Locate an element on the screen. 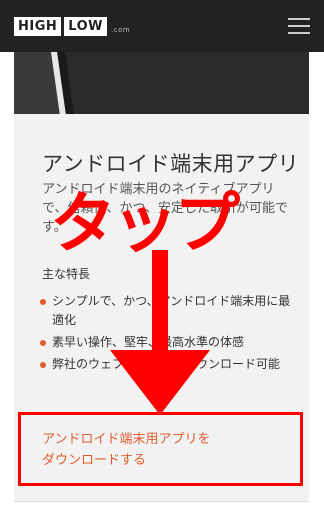 The image size is (324, 511). app-screenshot-banner is located at coordinates (161, 83).